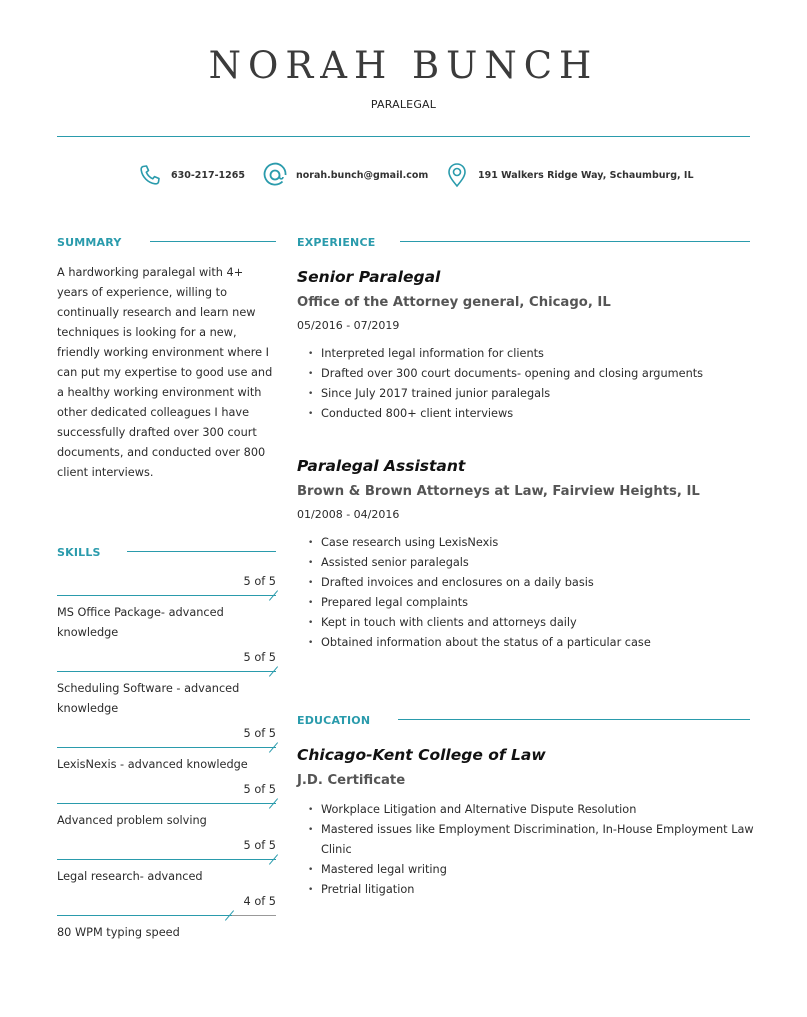  Describe the element at coordinates (403, 136) in the screenshot. I see `header-divider` at that location.